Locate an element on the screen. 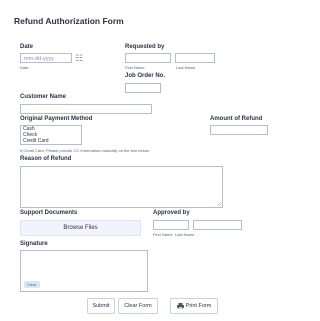 The width and height of the screenshot is (320, 321). customer-name-label: Customer Name is located at coordinates (43, 97).